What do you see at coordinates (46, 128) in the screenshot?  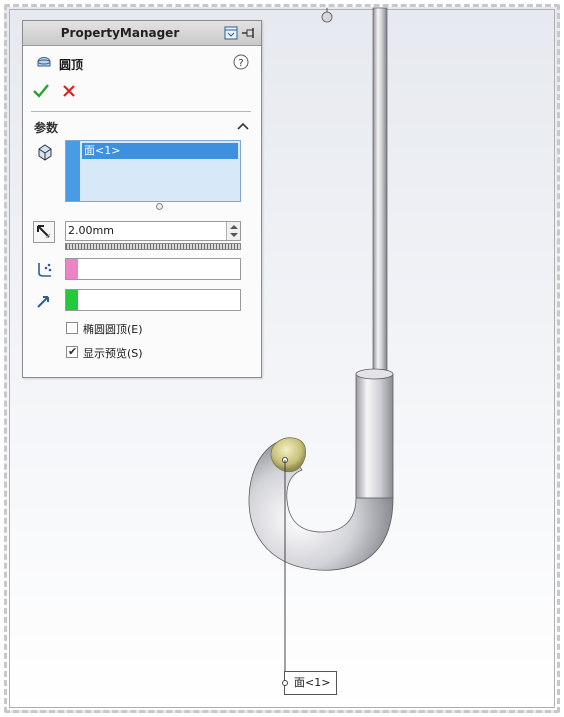 I see `parameters-group-title: 参数` at bounding box center [46, 128].